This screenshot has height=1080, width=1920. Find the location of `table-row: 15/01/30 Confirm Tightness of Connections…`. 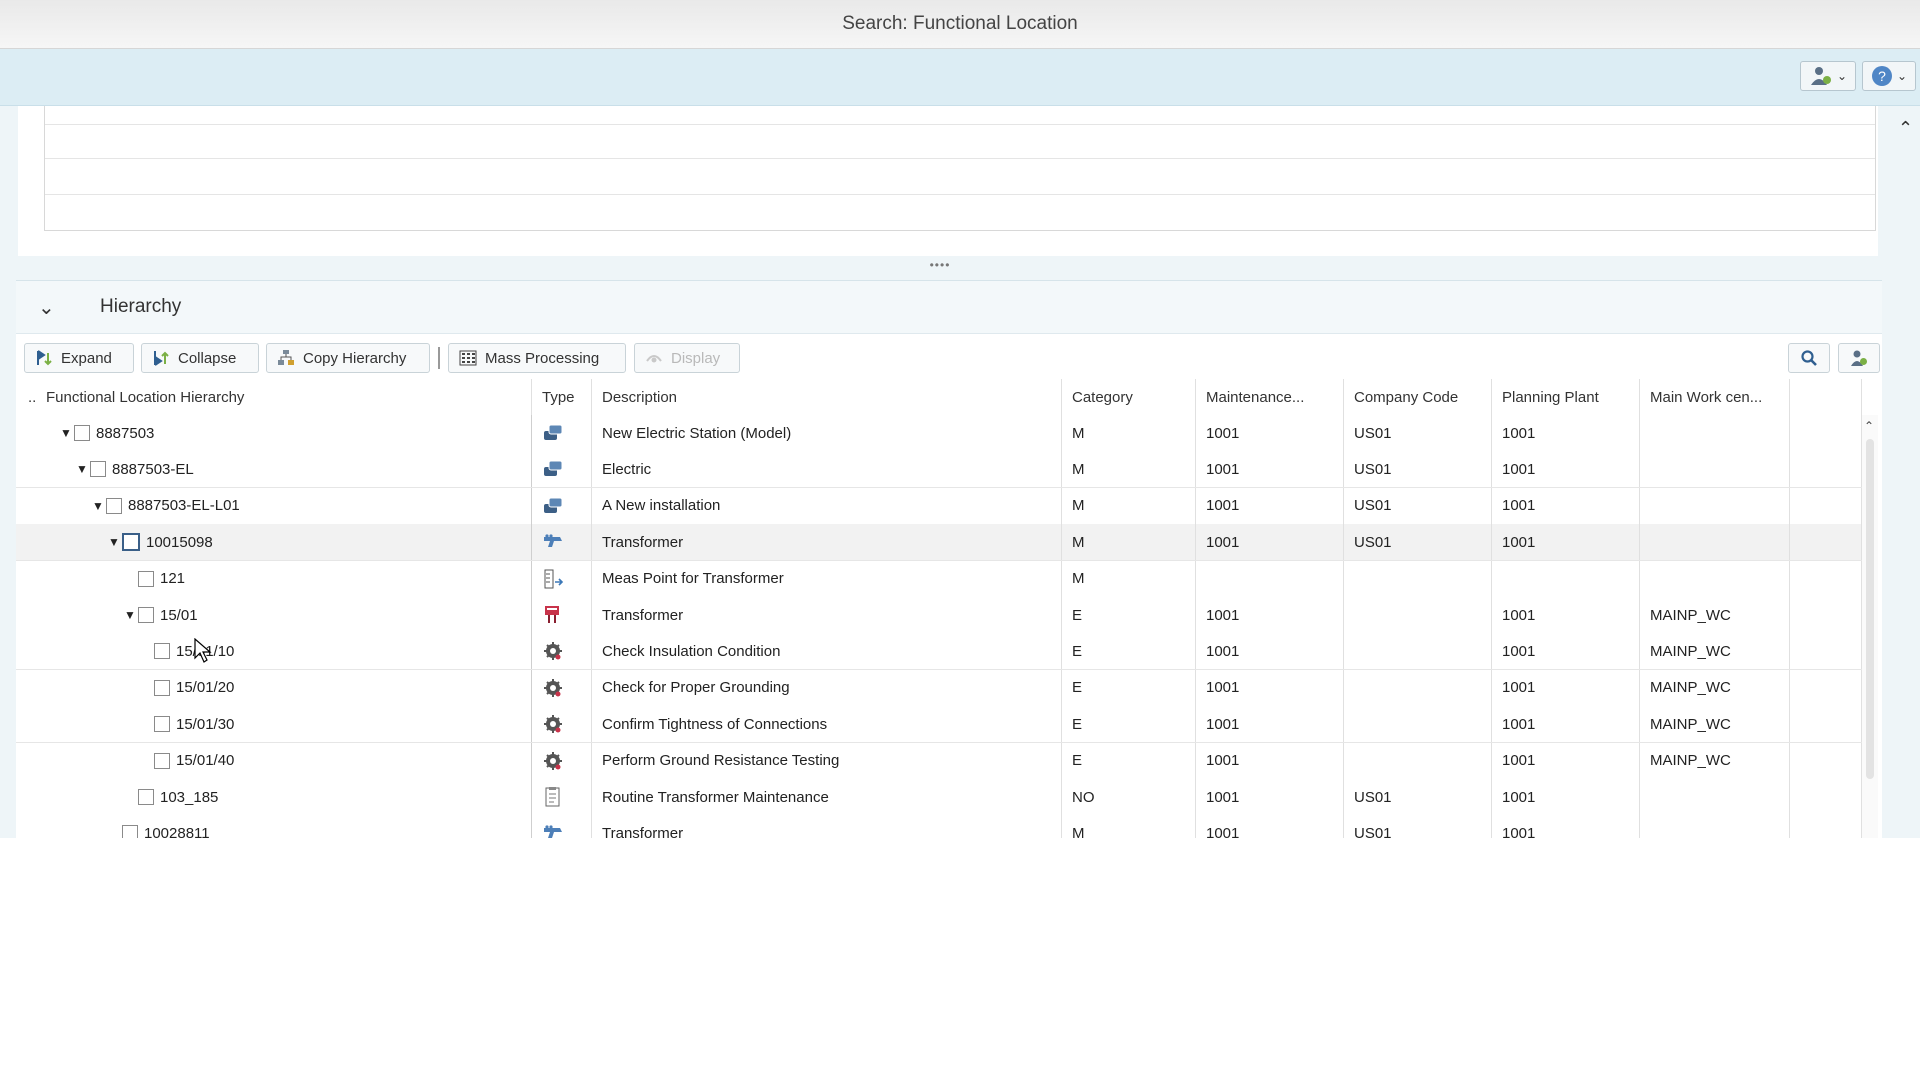

table-row: 15/01/30 Confirm Tightness of Connections… is located at coordinates (946, 725).